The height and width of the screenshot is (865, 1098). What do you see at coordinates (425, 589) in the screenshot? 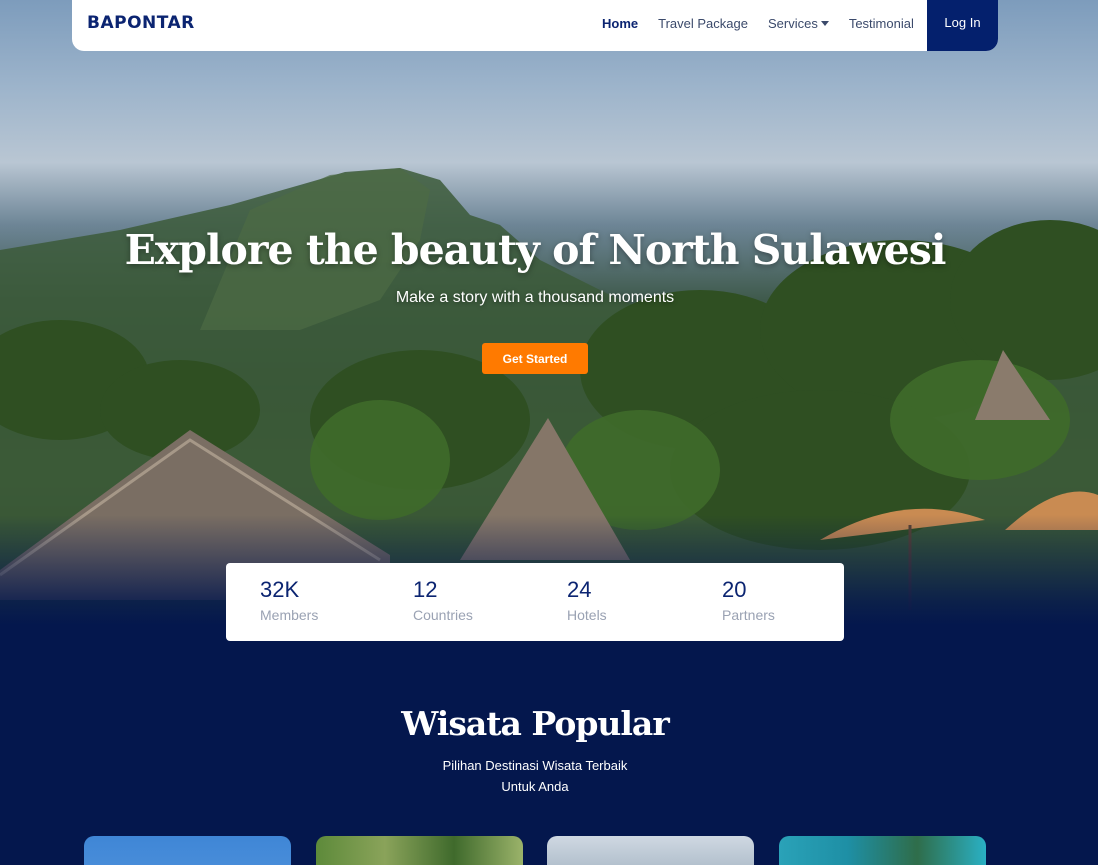
I see `stat-value: 12` at bounding box center [425, 589].